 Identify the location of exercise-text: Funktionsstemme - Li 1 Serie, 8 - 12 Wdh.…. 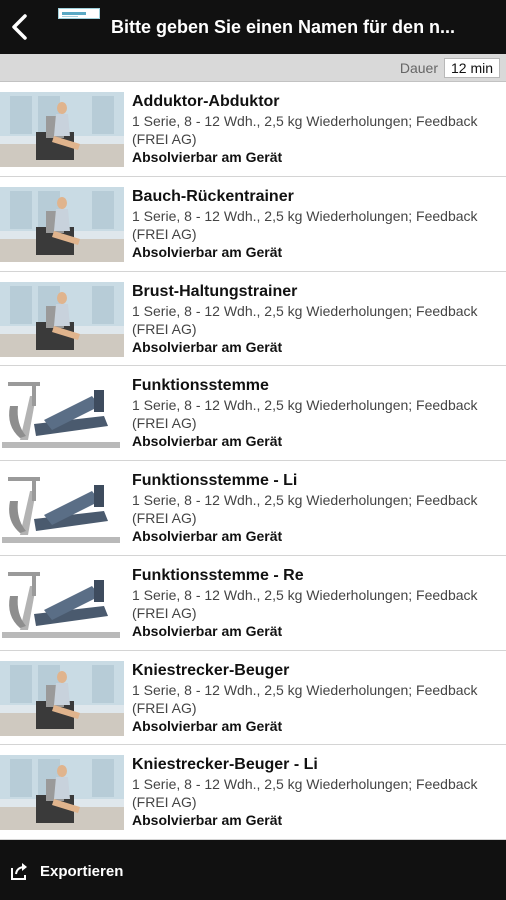
(317, 508).